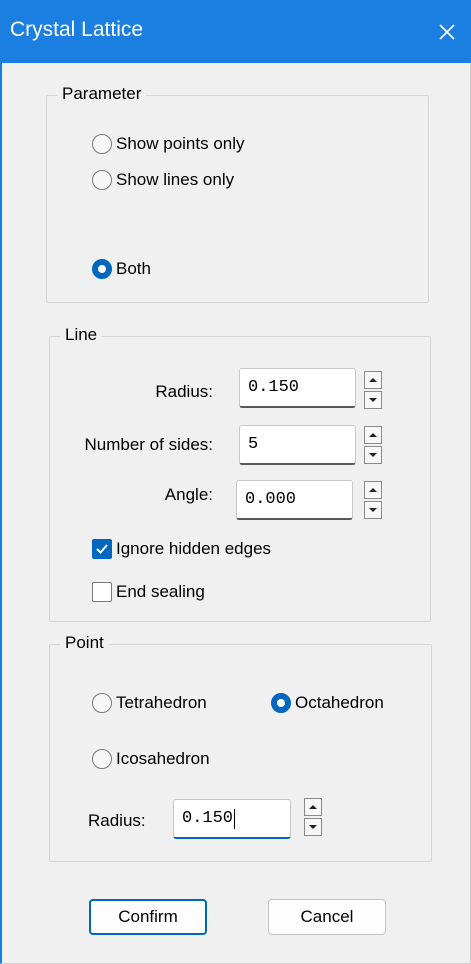 Image resolution: width=471 pixels, height=964 pixels. I want to click on point-radius-value: 0.150, so click(208, 818).